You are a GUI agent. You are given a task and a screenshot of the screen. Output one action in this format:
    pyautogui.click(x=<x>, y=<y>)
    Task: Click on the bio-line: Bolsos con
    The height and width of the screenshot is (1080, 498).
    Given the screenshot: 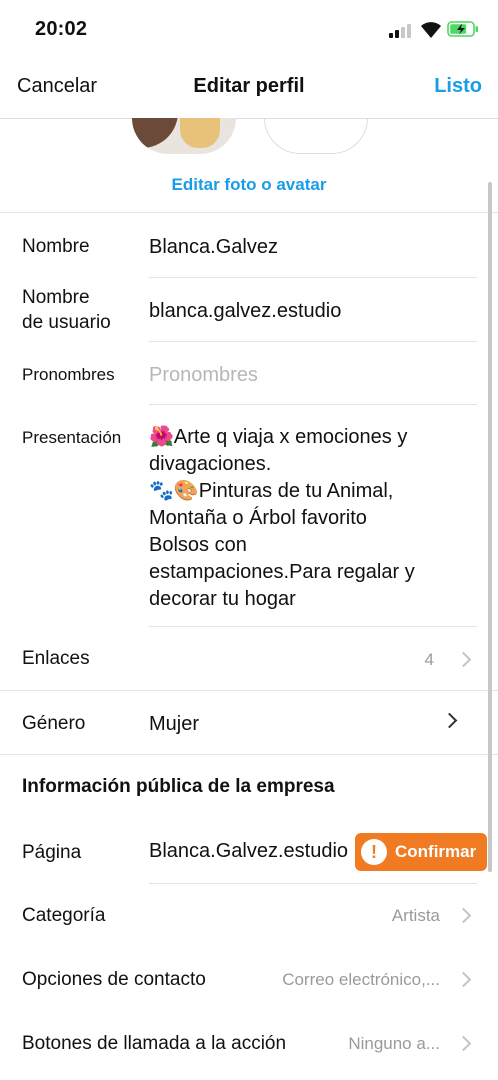 What is the action you would take?
    pyautogui.click(x=198, y=545)
    